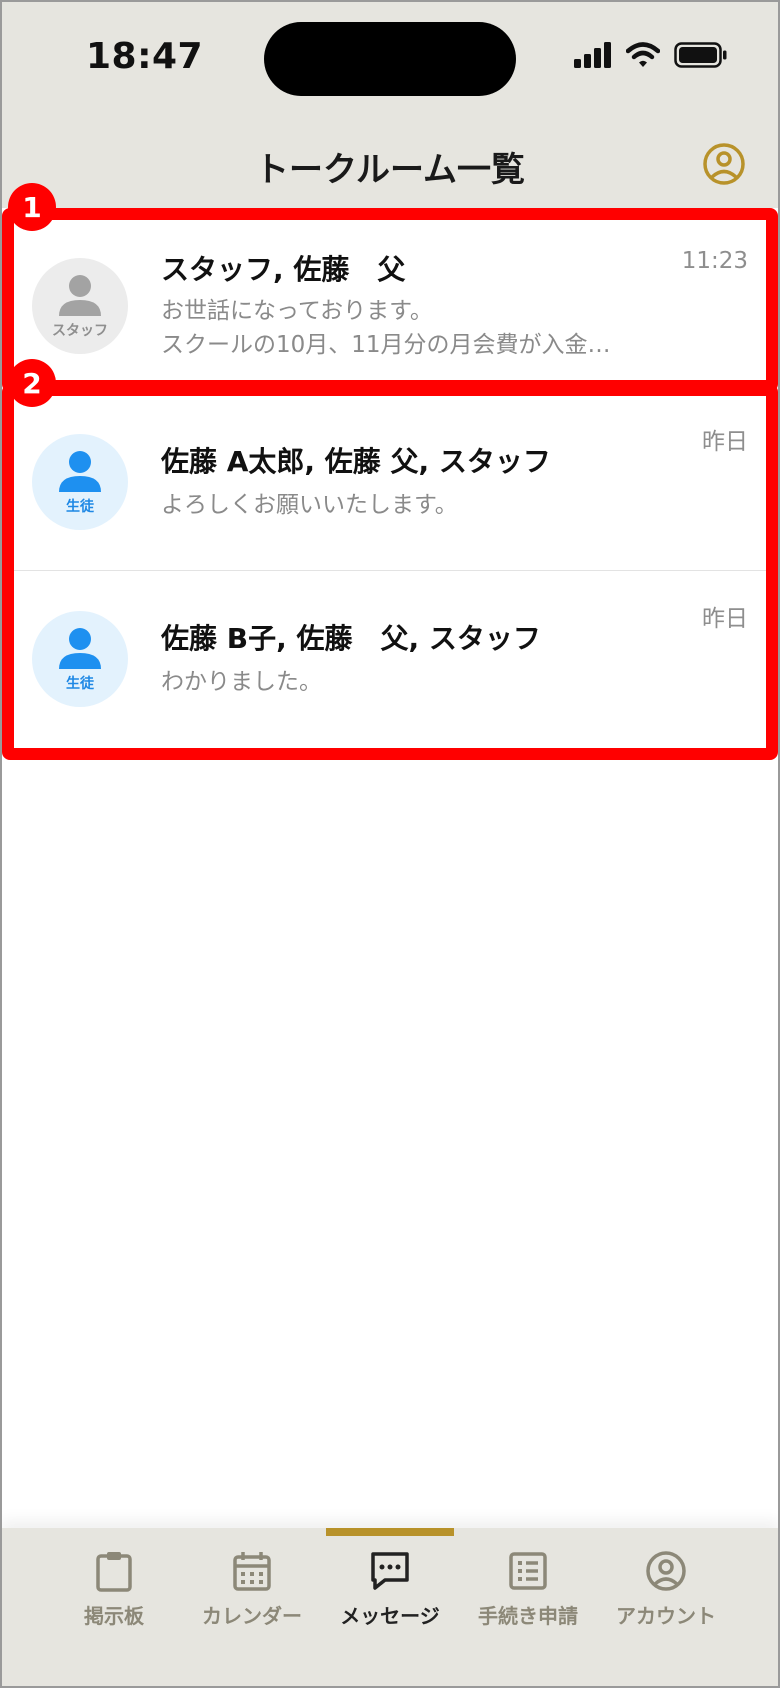 The image size is (780, 1688). I want to click on bottom-tab-bar: 掲示板 カレンダー メッセージ 手続き申請 アカウント, so click(390, 1608).